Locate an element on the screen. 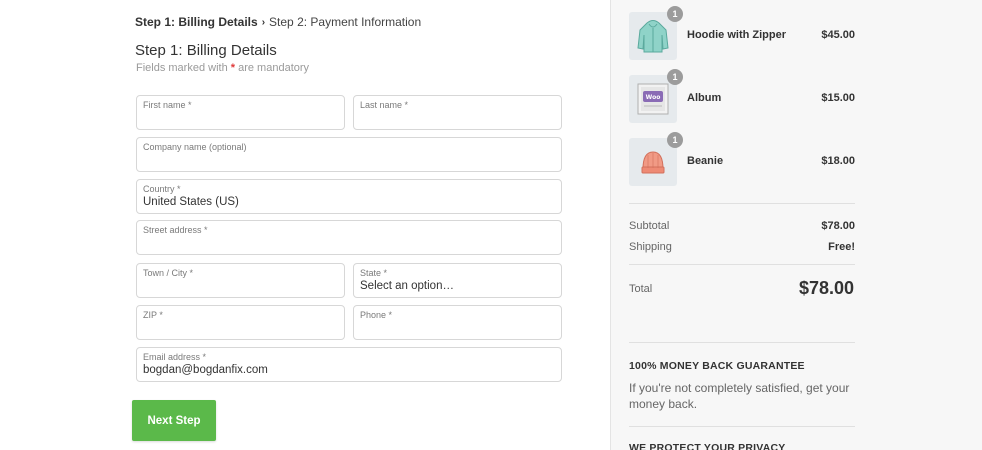  subtotal-row: Subtotal $78.00 is located at coordinates (742, 226).